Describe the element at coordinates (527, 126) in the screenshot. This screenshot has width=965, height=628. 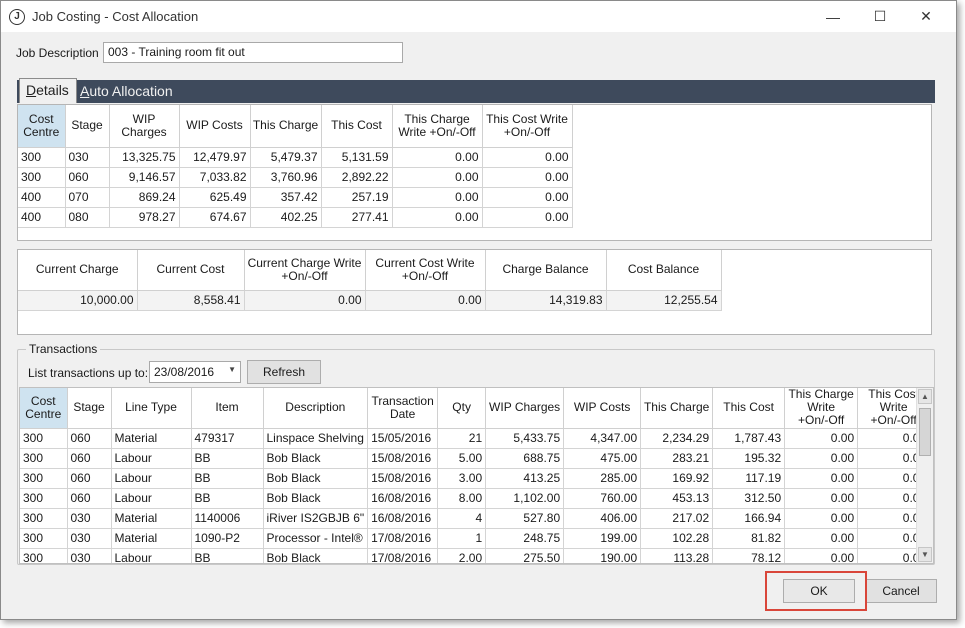
I see `column-header: This Cost Write +On/-Off` at that location.